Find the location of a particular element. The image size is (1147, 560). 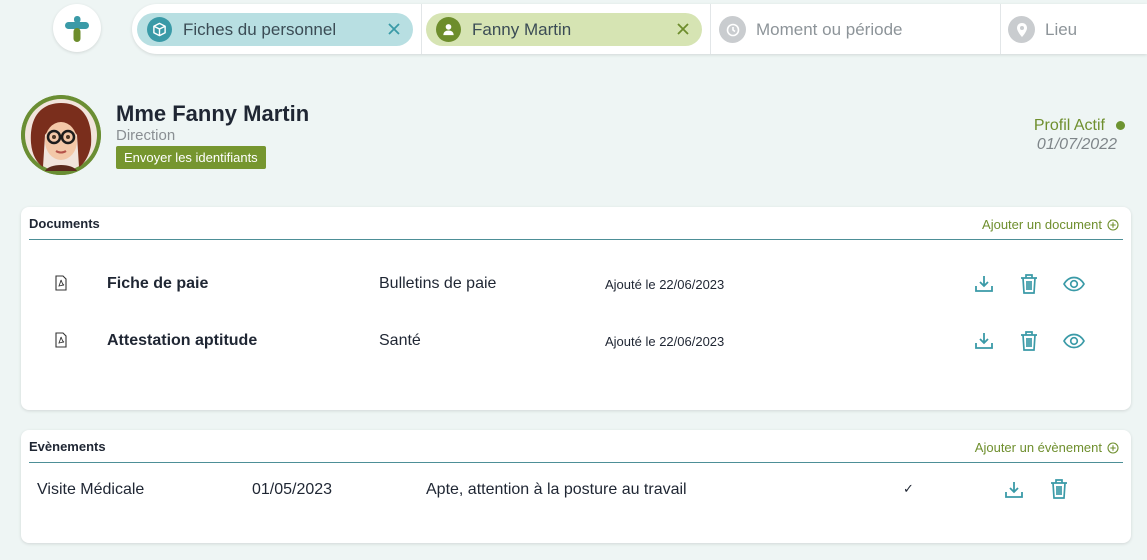

status-dot is located at coordinates (1120, 125).